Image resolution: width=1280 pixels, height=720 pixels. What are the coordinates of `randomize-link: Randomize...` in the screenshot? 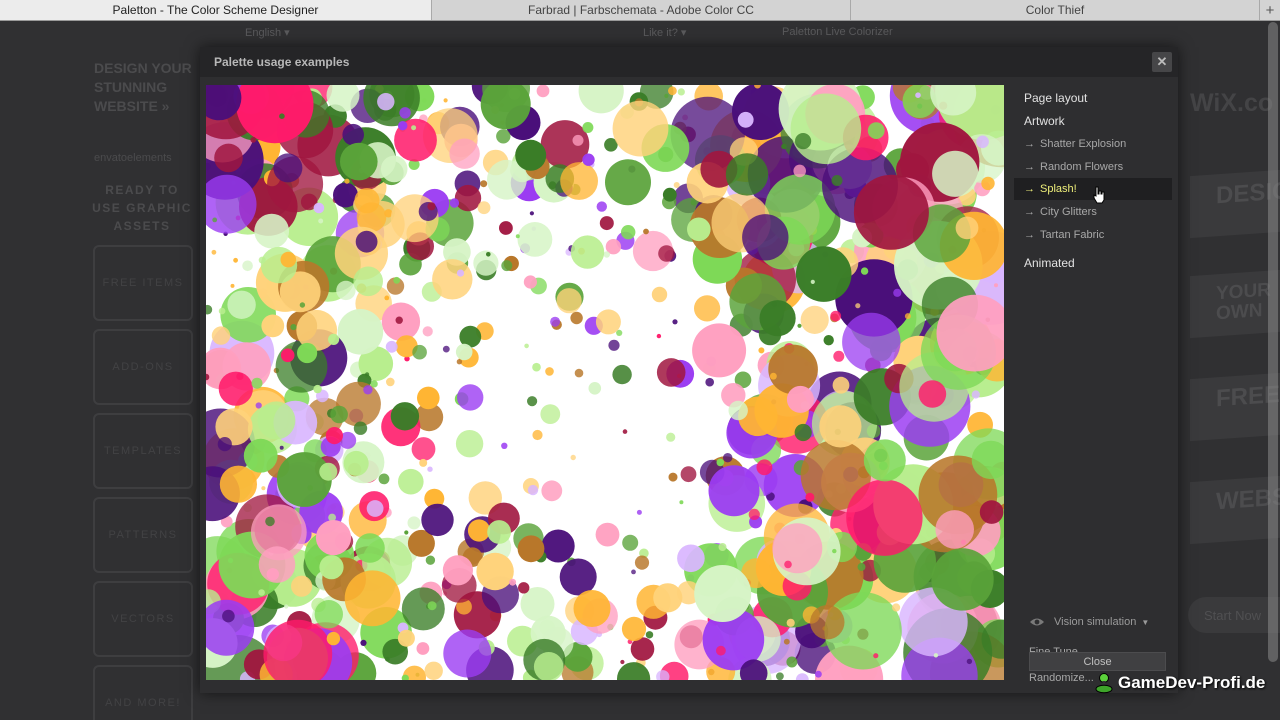 It's located at (1061, 678).